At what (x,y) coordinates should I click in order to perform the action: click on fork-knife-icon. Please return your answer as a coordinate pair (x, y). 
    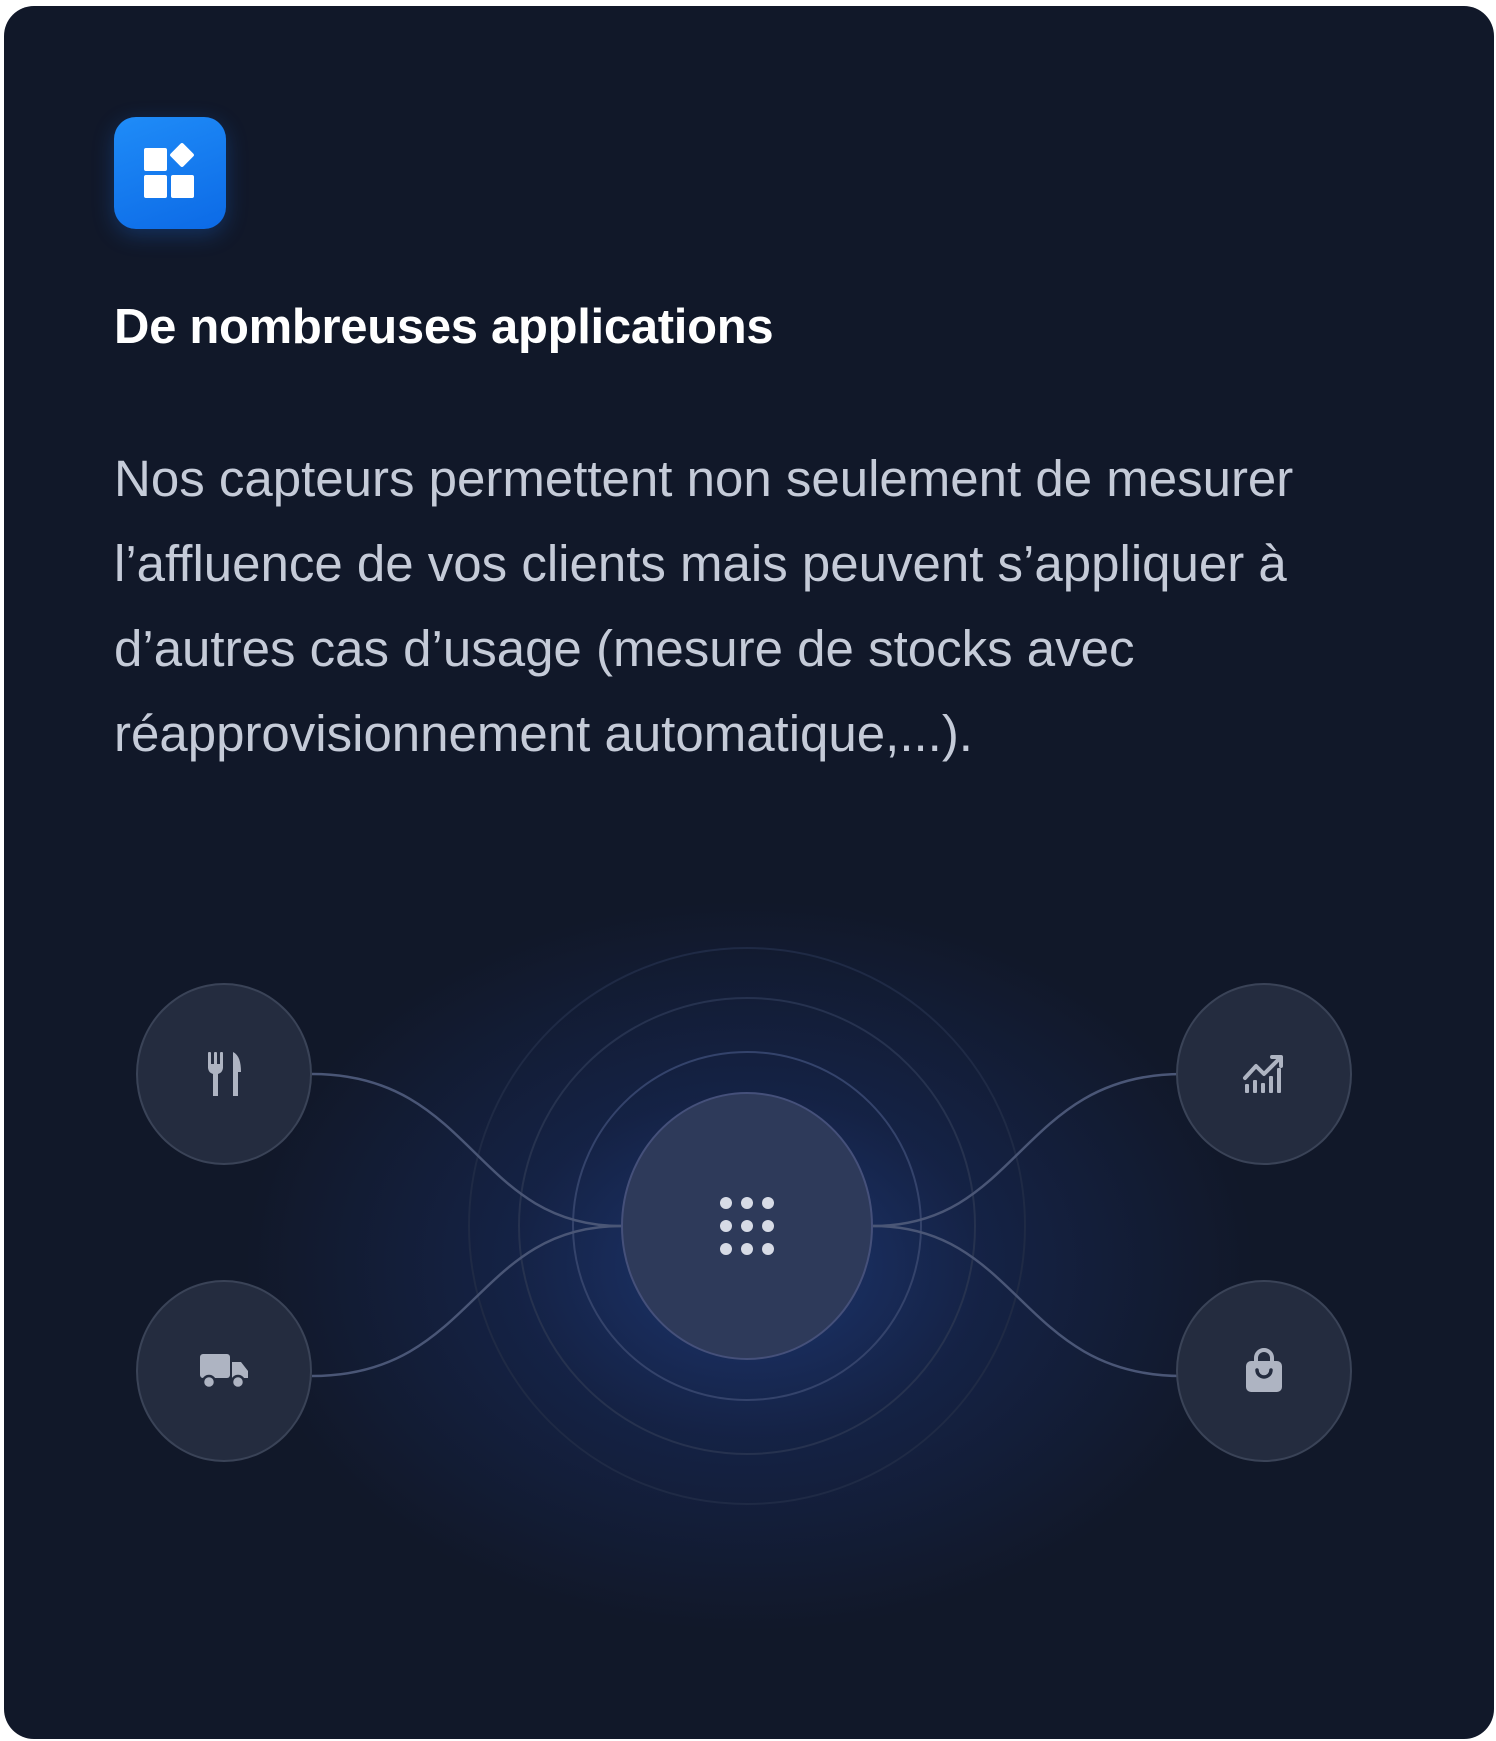
    Looking at the image, I should click on (224, 1074).